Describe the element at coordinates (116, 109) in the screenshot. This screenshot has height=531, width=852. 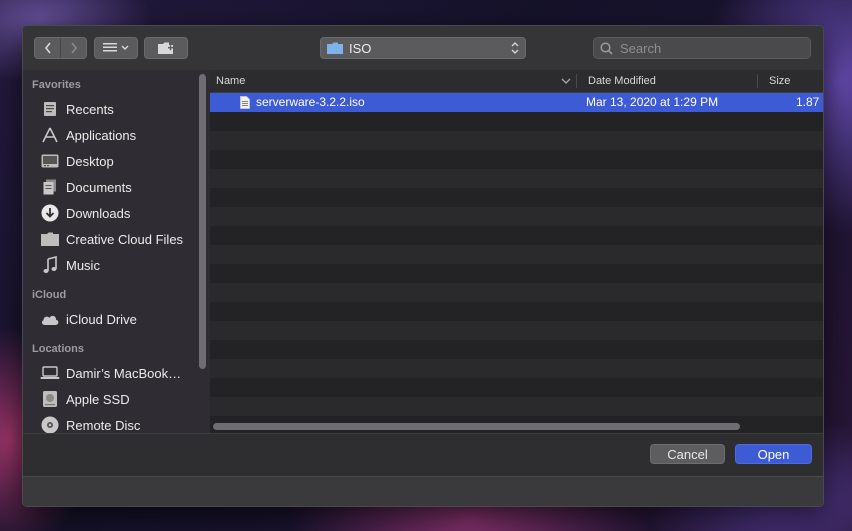
I see `sidebar-item-recents: Recents` at that location.